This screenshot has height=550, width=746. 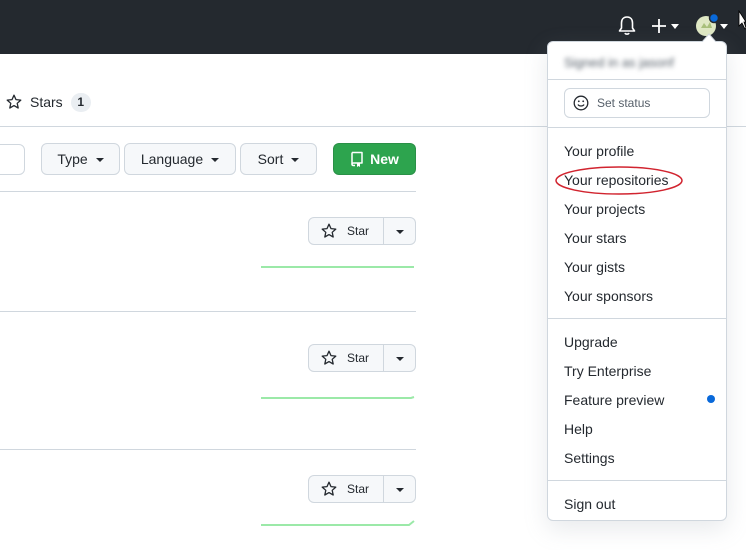 I want to click on new-repository-button: New, so click(x=374, y=159).